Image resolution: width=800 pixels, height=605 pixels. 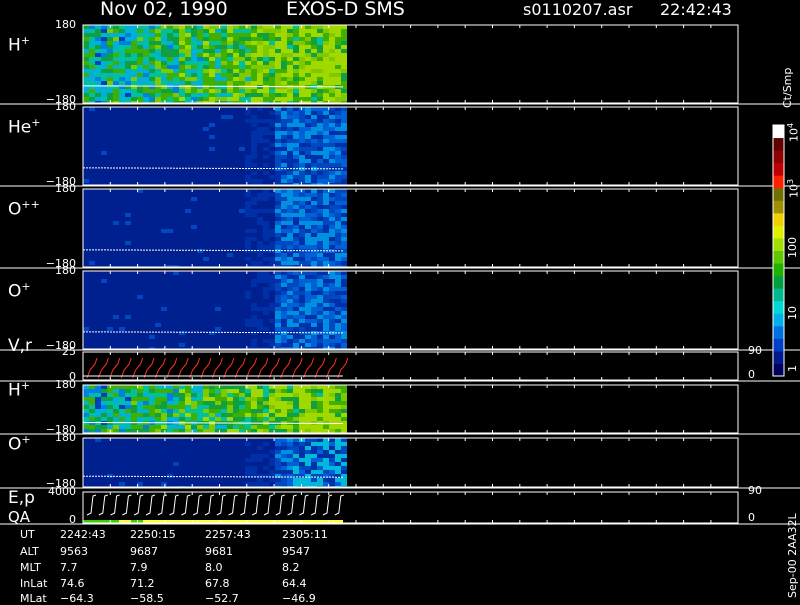 I want to click on colorbar-title: Ct/Smp, so click(x=787, y=88).